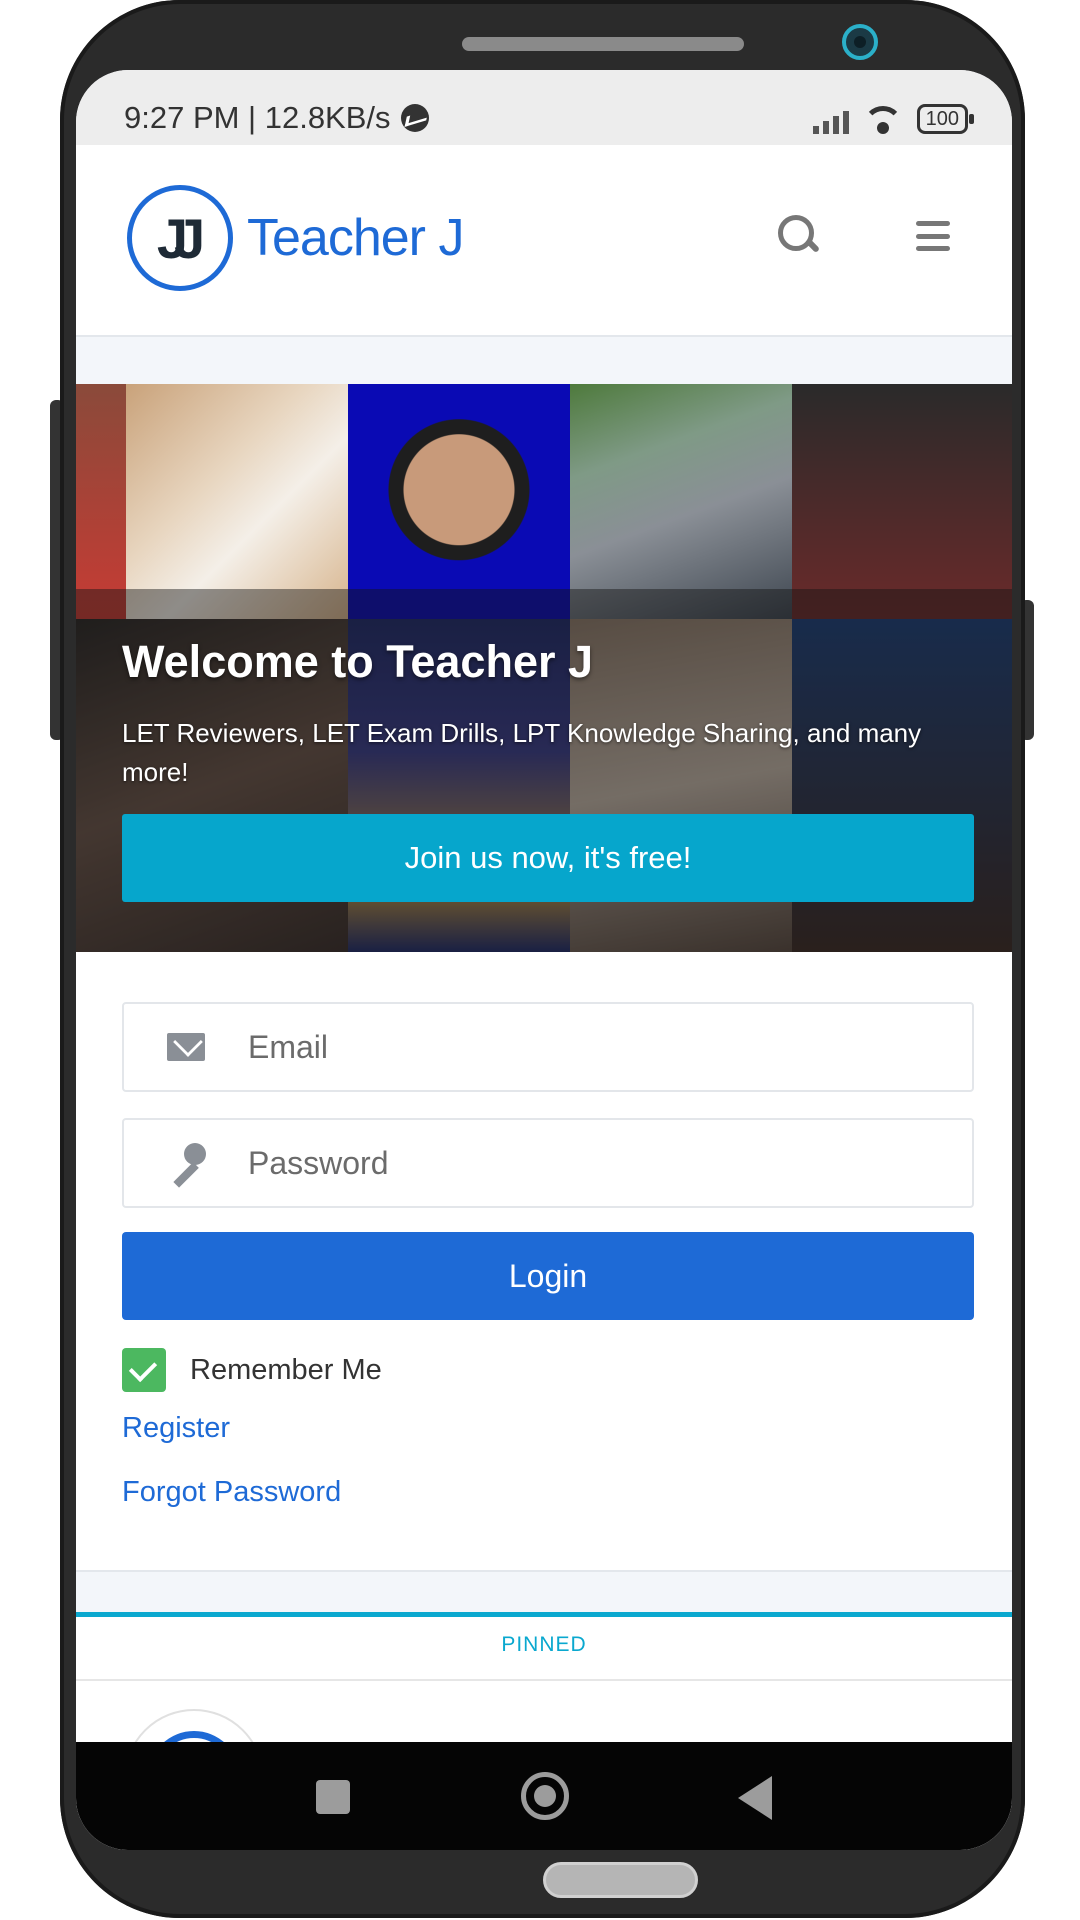  What do you see at coordinates (544, 1680) in the screenshot?
I see `divider` at bounding box center [544, 1680].